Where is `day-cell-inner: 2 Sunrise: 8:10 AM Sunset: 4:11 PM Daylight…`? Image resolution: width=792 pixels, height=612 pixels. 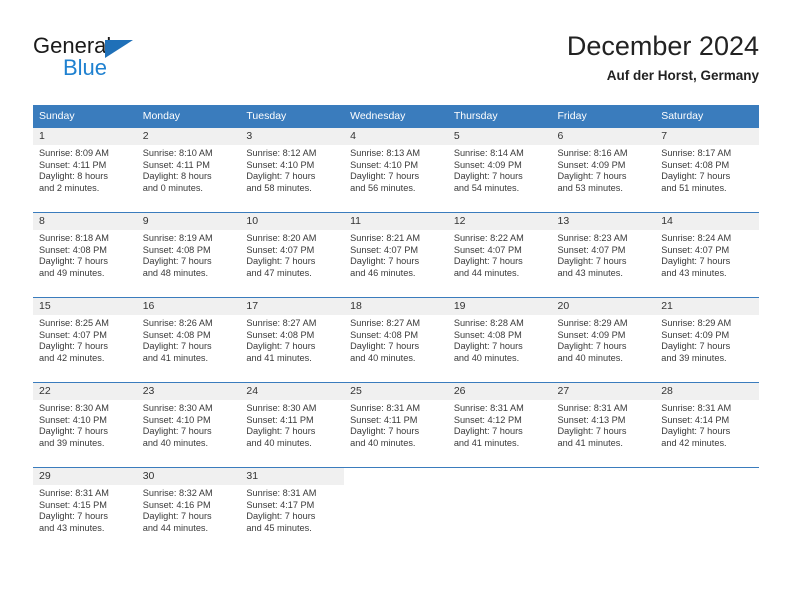
day-cell-inner: 2 Sunrise: 8:10 AM Sunset: 4:11 PM Daylight… is located at coordinates (188, 170).